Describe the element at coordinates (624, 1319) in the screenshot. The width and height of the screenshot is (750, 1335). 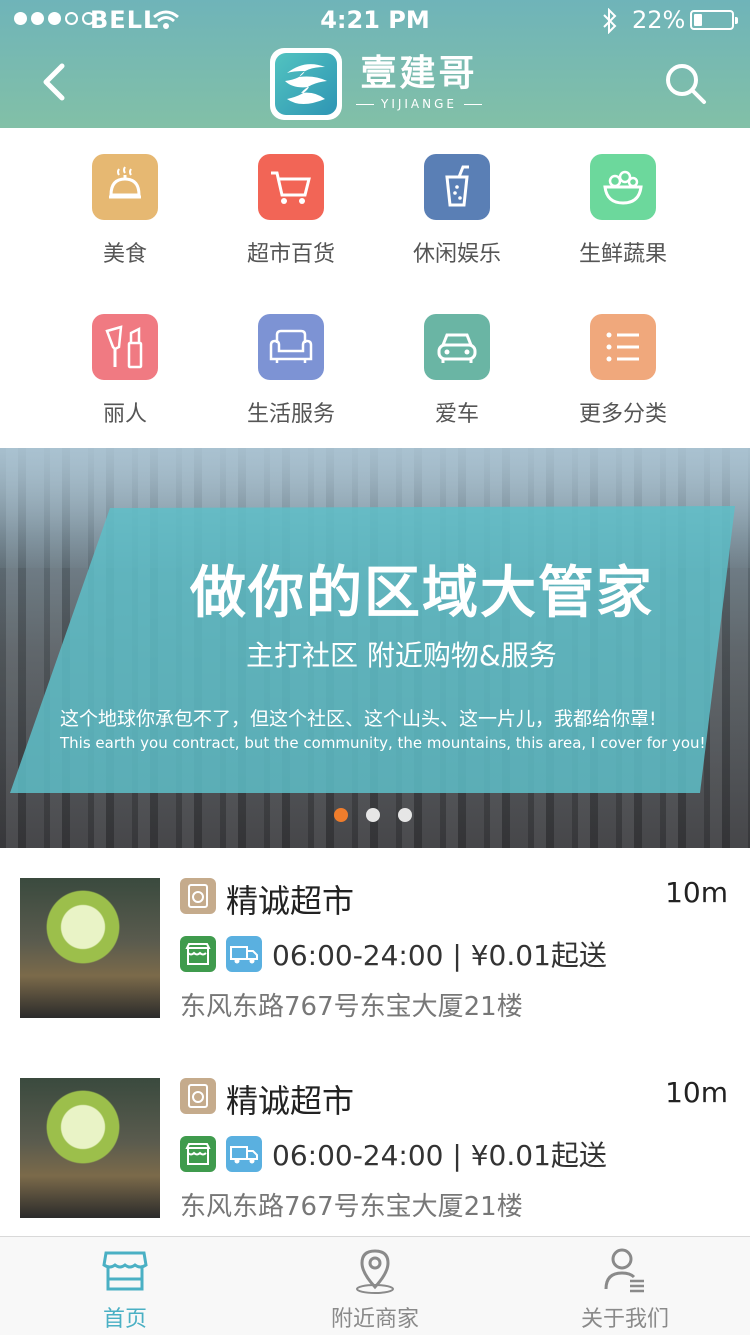
I see `tab-label: 关于我们` at that location.